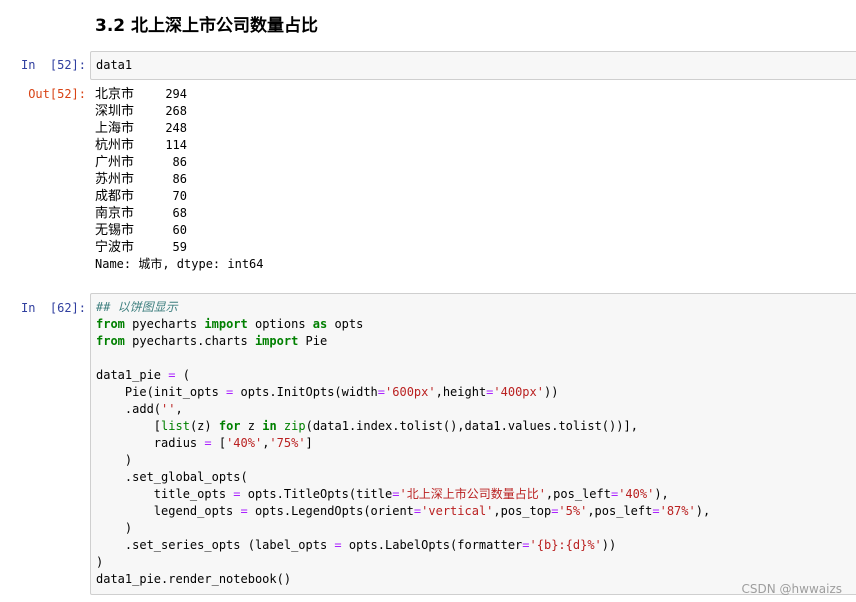 This screenshot has height=602, width=856. What do you see at coordinates (57, 94) in the screenshot?
I see `cell-52-out-prompt: Out[52]:` at bounding box center [57, 94].